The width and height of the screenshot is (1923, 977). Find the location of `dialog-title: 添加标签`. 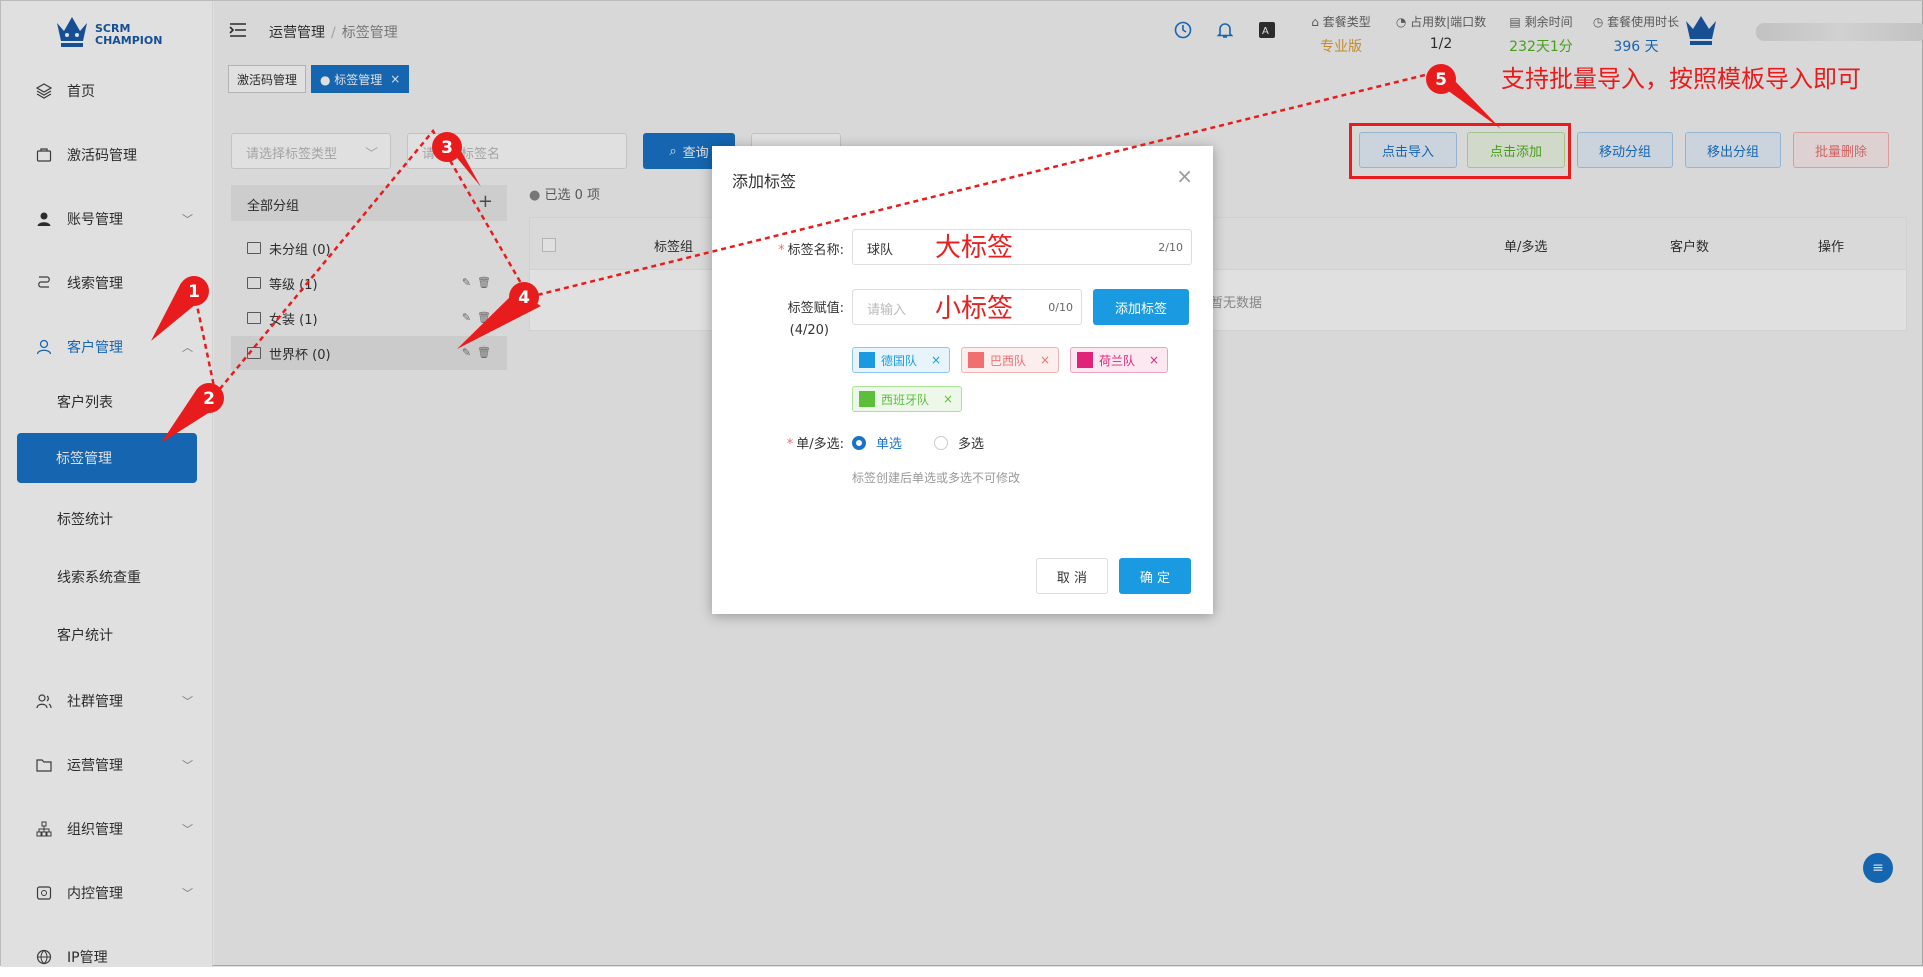

dialog-title: 添加标签 is located at coordinates (764, 181).